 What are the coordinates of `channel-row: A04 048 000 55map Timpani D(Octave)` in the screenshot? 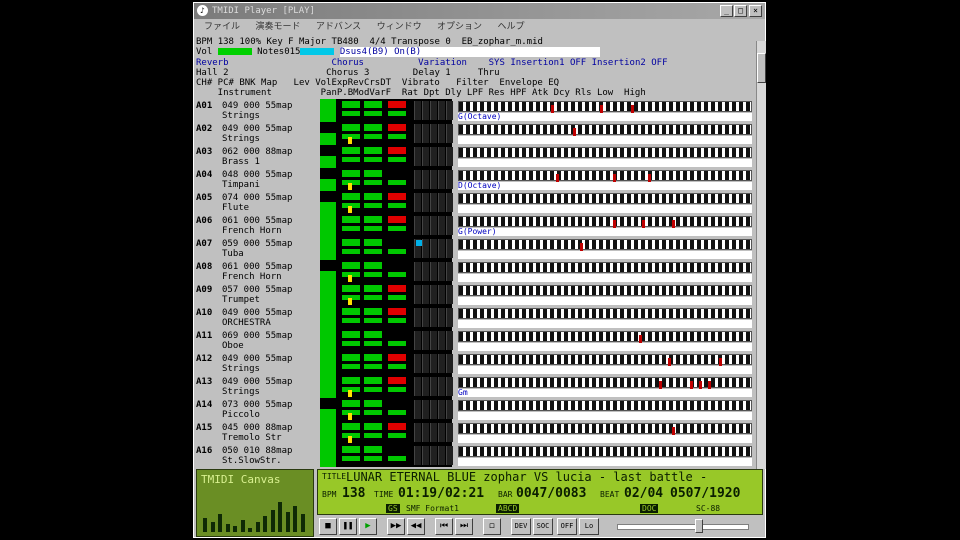 It's located at (475, 179).